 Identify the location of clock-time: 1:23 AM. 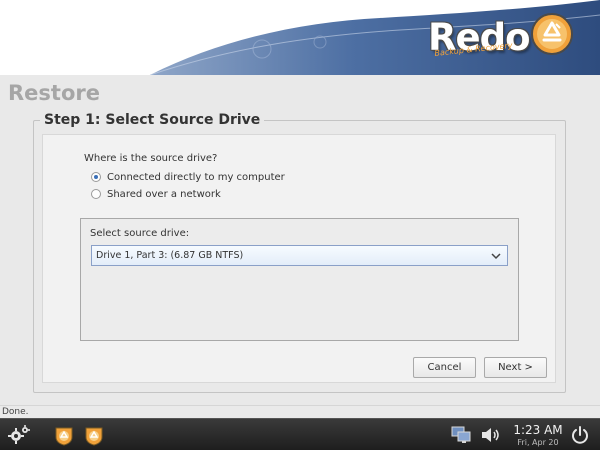
(538, 430).